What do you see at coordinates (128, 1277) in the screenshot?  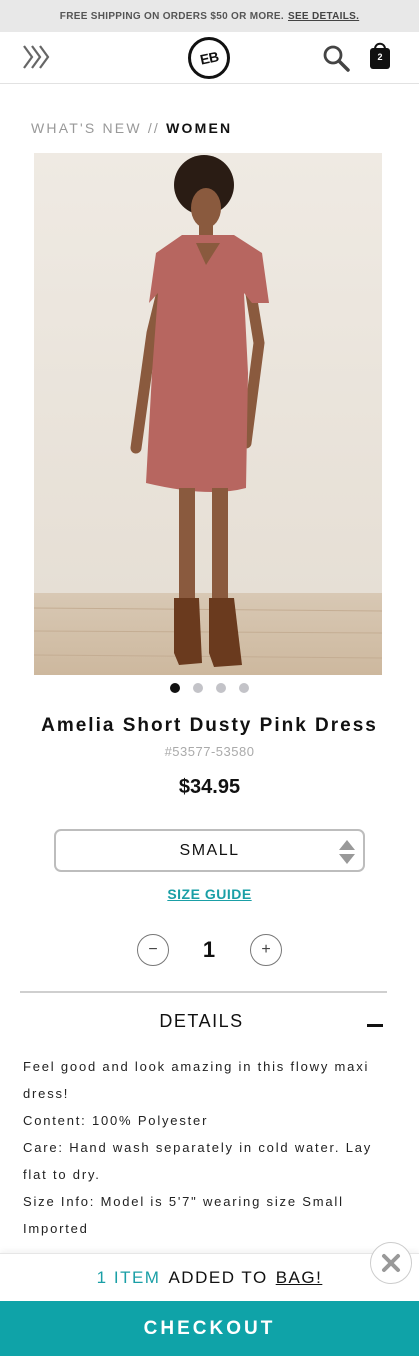 I see `toast-item-count: 1 ITEM` at bounding box center [128, 1277].